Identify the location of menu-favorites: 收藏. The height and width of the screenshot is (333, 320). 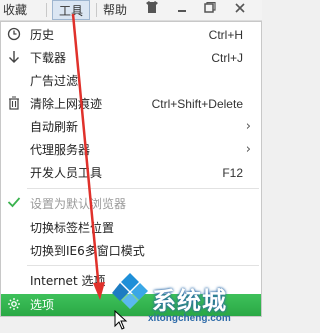
(15, 10).